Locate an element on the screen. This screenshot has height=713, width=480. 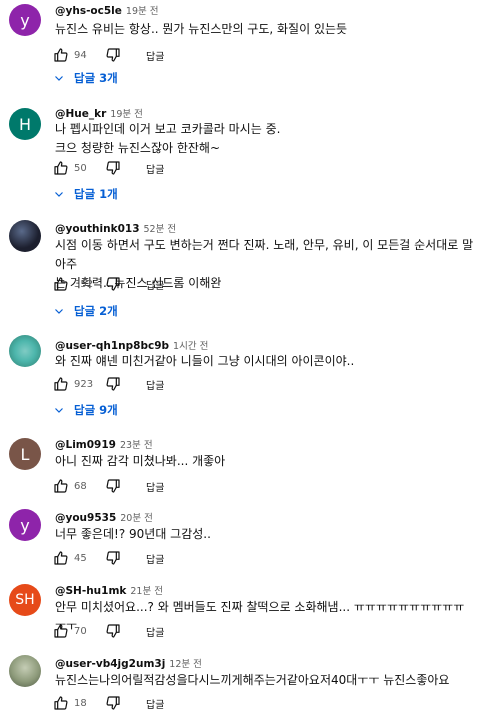
view-replies-button: 답글 1개 is located at coordinates (85, 194).